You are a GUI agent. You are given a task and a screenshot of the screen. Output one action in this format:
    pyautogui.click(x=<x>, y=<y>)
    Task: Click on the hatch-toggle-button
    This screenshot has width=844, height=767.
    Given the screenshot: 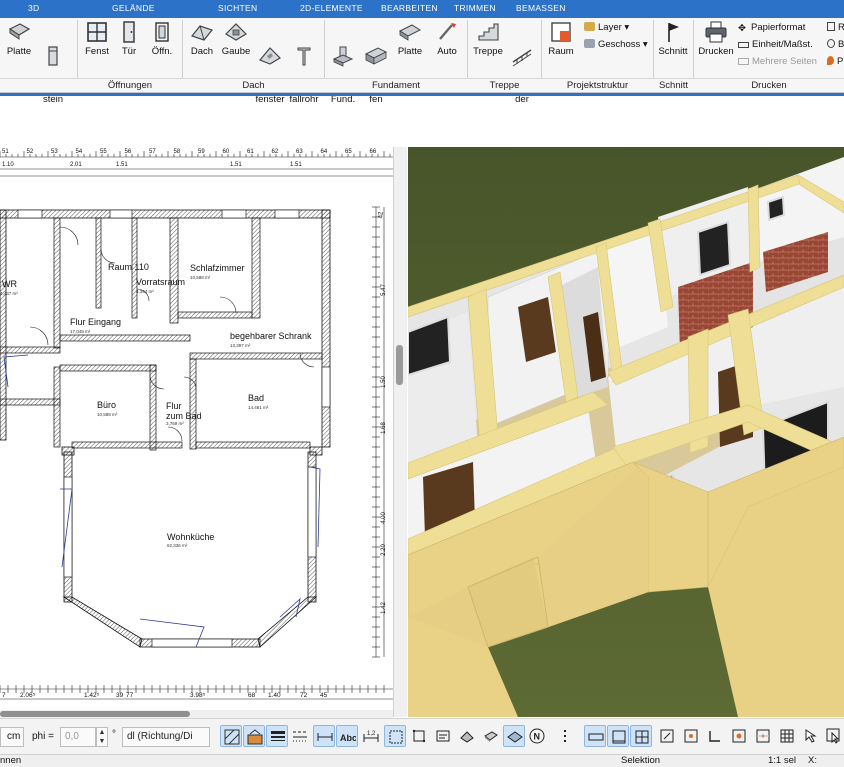 What is the action you would take?
    pyautogui.click(x=231, y=736)
    